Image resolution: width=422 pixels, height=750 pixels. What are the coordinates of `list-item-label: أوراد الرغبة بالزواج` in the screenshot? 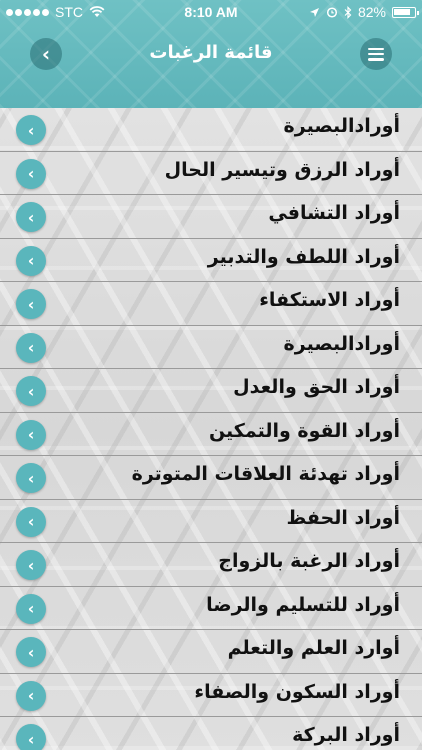 It's located at (309, 561).